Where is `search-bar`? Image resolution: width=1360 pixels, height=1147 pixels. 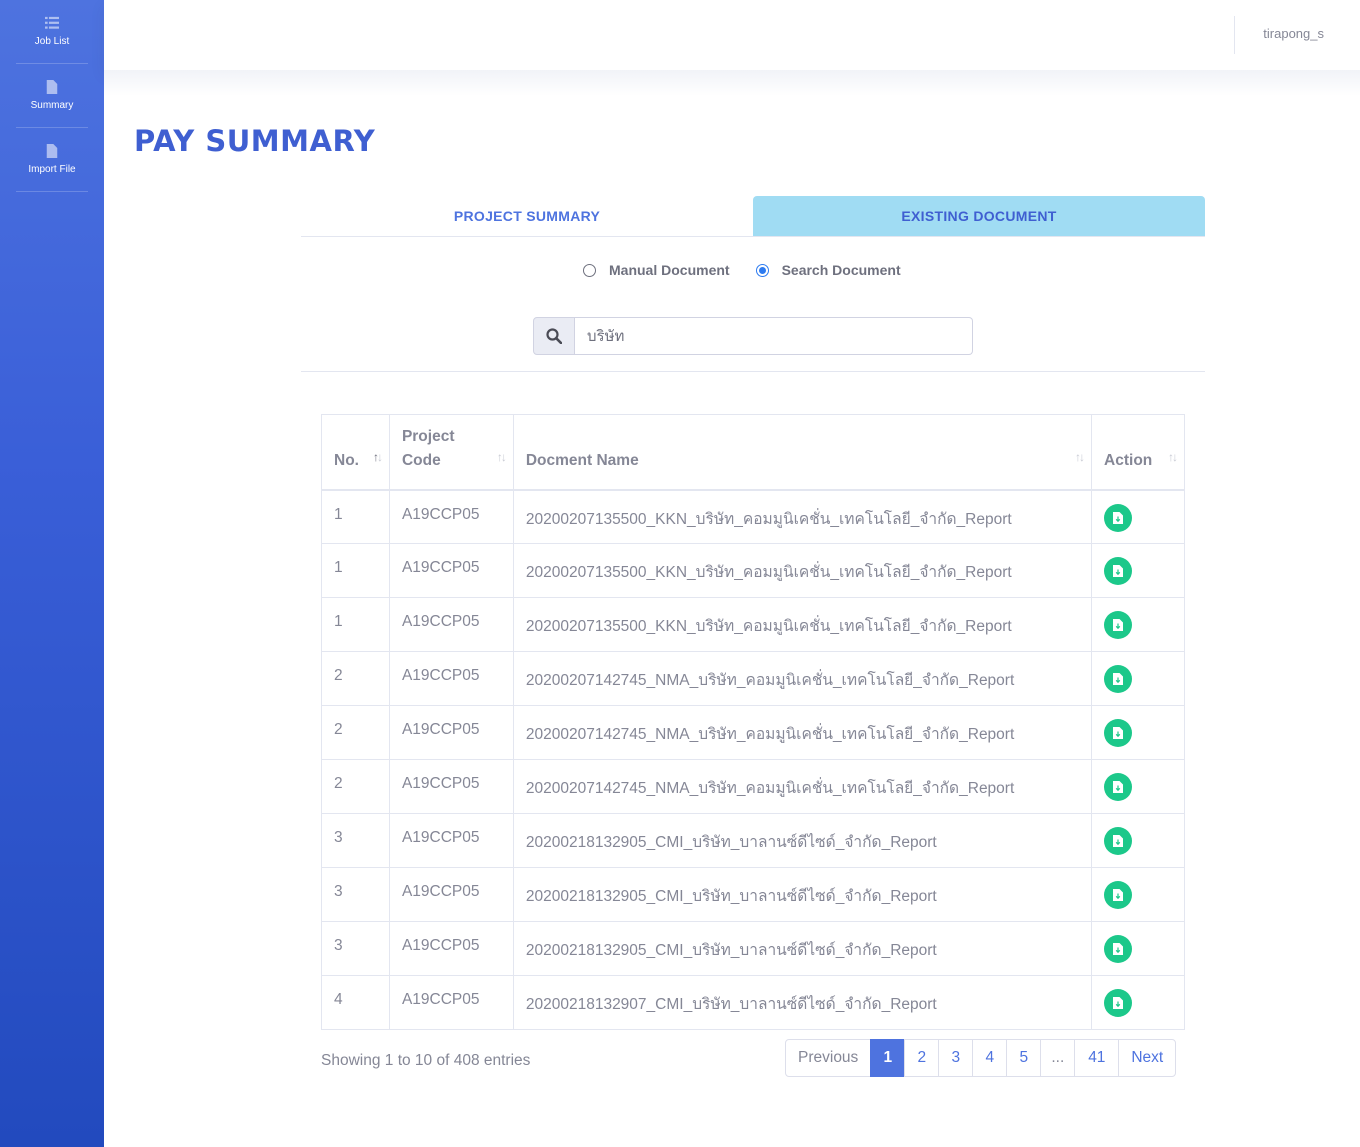
search-bar is located at coordinates (753, 336).